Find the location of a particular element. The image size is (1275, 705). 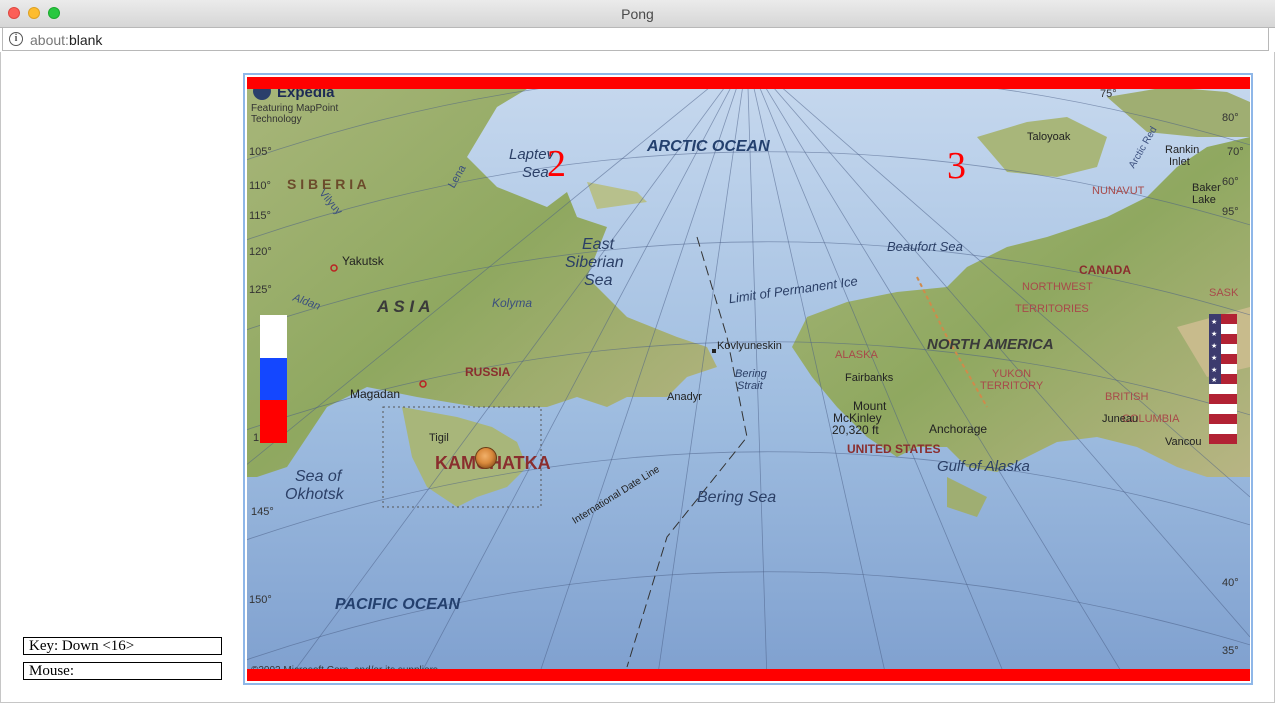

map-label-anadyr: Anadyr is located at coordinates (684, 397).